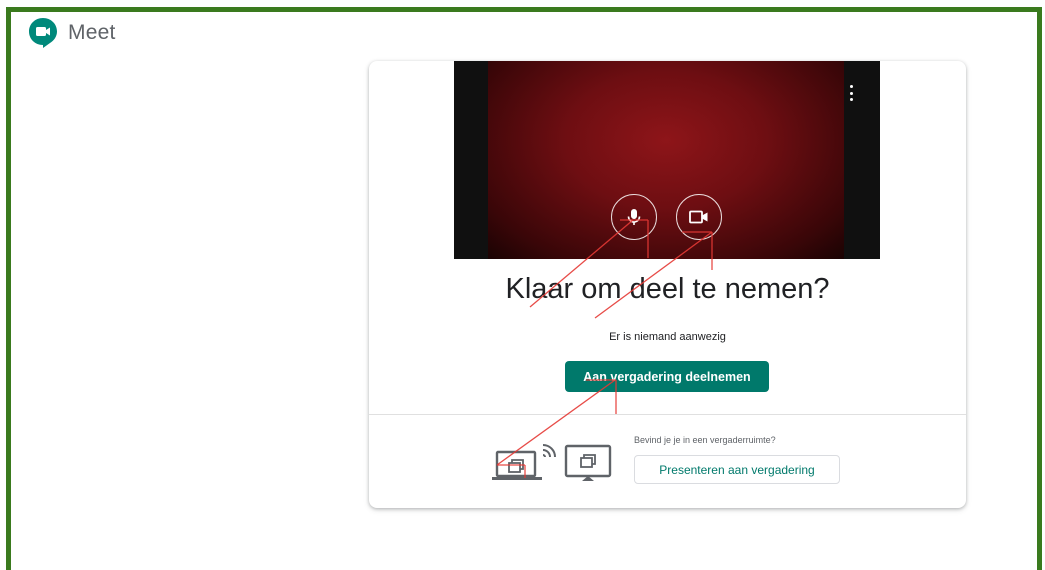 The width and height of the screenshot is (1045, 570). What do you see at coordinates (851, 93) in the screenshot?
I see `more-vert-icon` at bounding box center [851, 93].